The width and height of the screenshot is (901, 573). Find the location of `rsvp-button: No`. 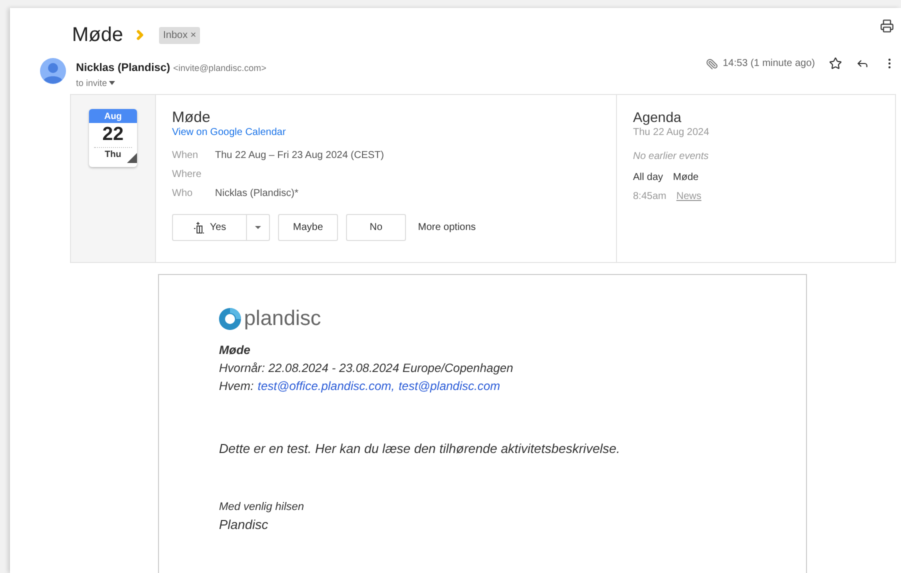

rsvp-button: No is located at coordinates (376, 227).